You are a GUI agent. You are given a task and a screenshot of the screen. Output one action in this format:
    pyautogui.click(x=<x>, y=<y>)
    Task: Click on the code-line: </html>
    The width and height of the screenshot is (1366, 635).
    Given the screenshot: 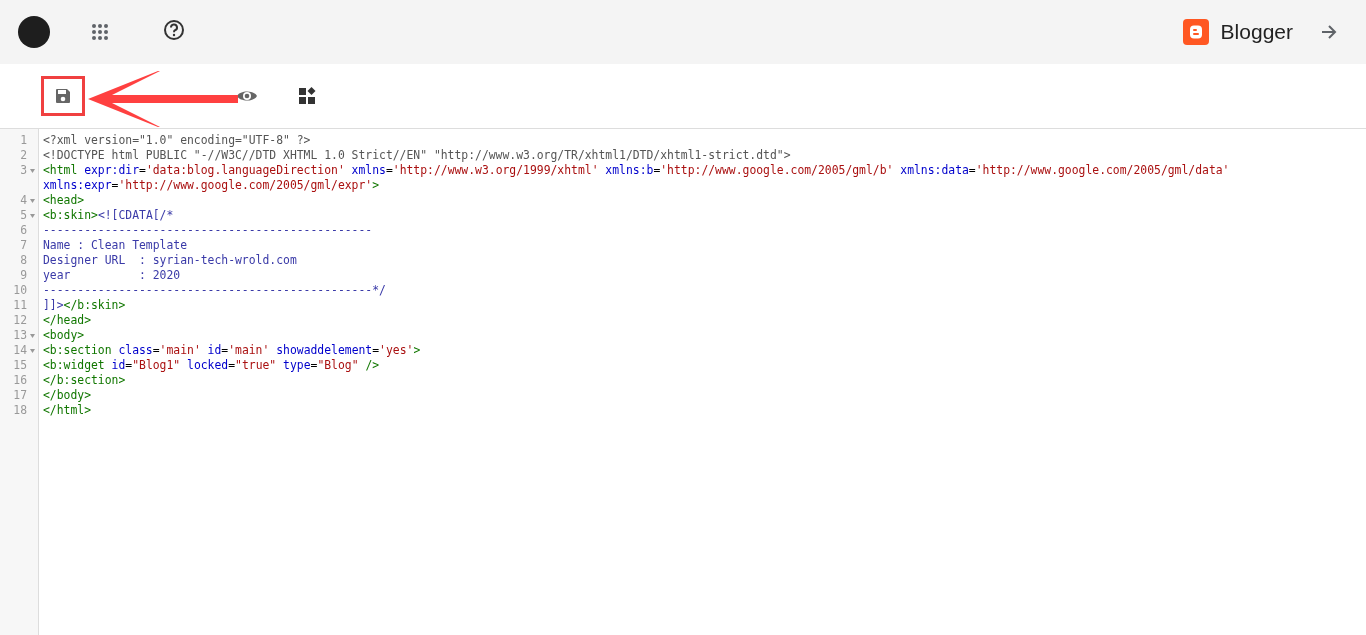 What is the action you would take?
    pyautogui.click(x=67, y=410)
    